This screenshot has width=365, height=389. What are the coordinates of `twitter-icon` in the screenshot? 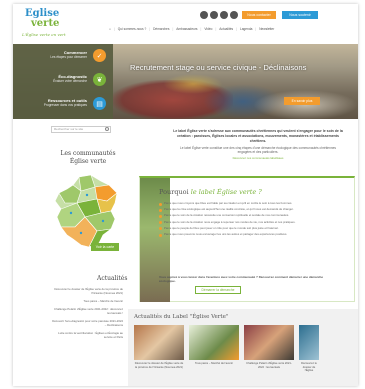 It's located at (214, 15).